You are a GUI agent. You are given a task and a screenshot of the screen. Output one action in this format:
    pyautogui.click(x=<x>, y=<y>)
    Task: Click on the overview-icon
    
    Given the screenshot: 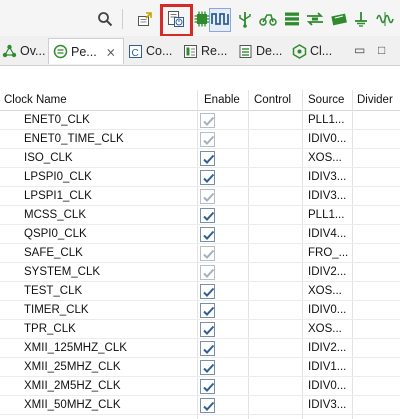 What is the action you would take?
    pyautogui.click(x=9, y=51)
    